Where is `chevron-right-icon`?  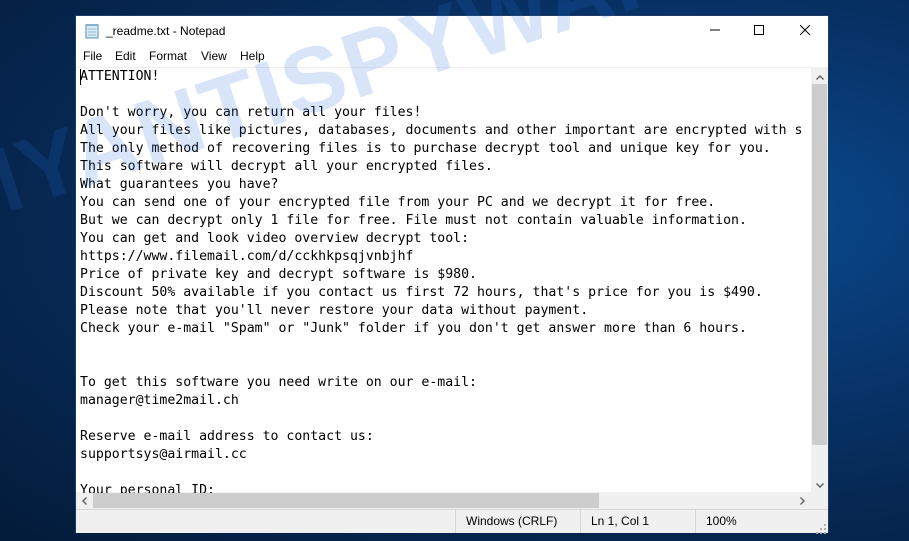
chevron-right-icon is located at coordinates (802, 501).